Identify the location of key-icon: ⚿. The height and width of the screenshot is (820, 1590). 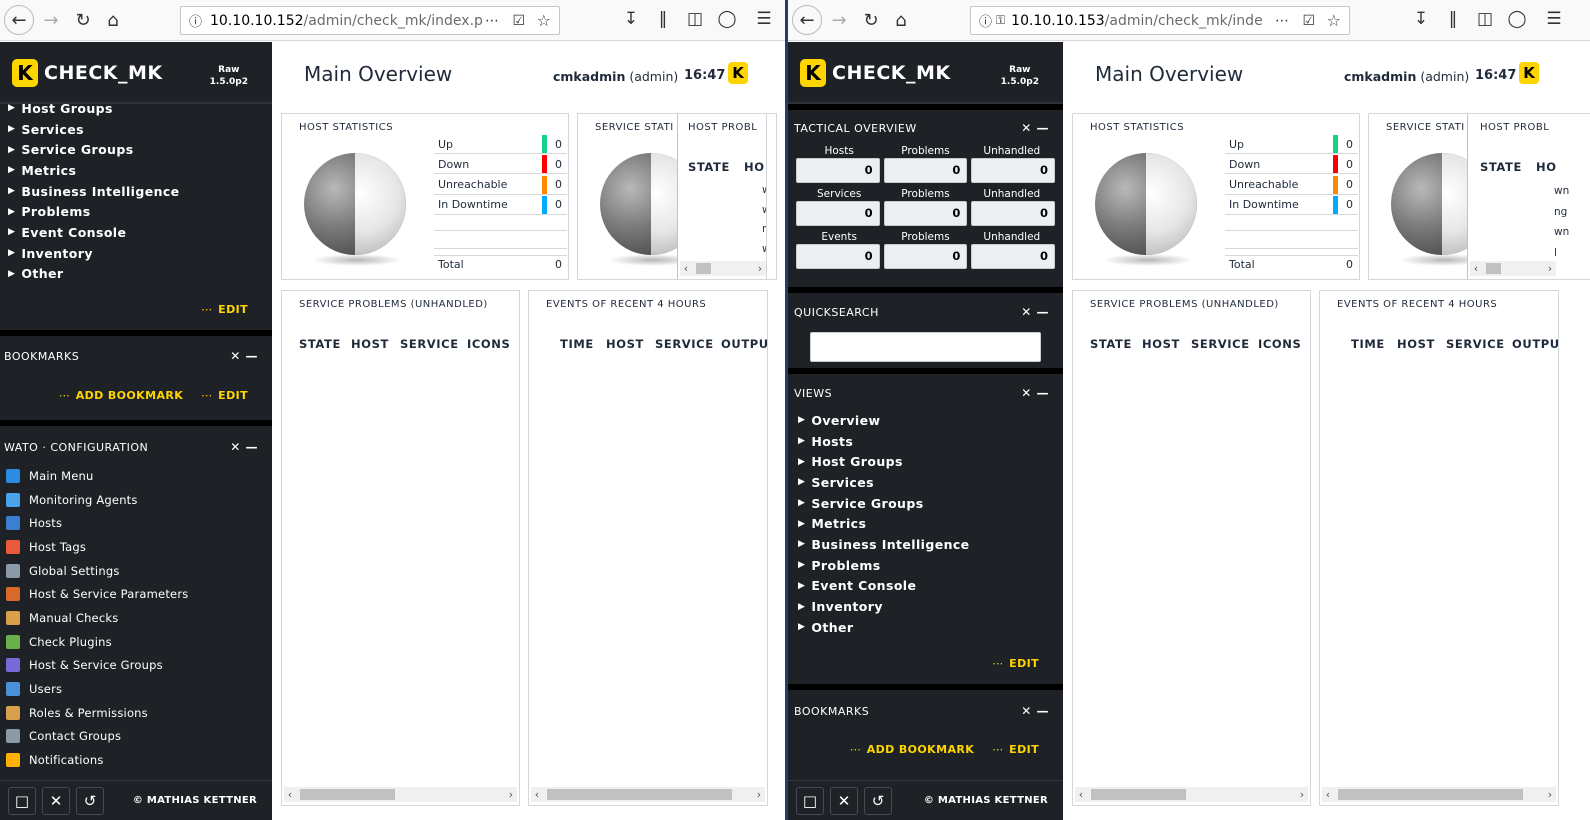
(1000, 20).